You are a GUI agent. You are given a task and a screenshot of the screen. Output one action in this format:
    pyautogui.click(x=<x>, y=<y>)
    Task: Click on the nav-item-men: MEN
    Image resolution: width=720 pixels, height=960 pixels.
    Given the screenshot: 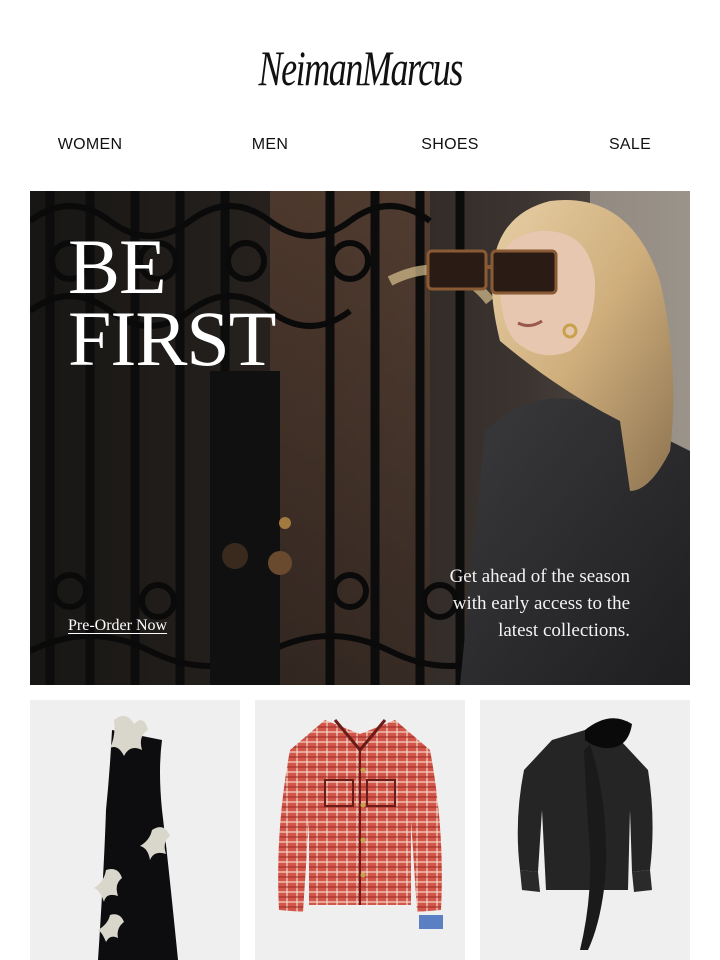 What is the action you would take?
    pyautogui.click(x=270, y=145)
    